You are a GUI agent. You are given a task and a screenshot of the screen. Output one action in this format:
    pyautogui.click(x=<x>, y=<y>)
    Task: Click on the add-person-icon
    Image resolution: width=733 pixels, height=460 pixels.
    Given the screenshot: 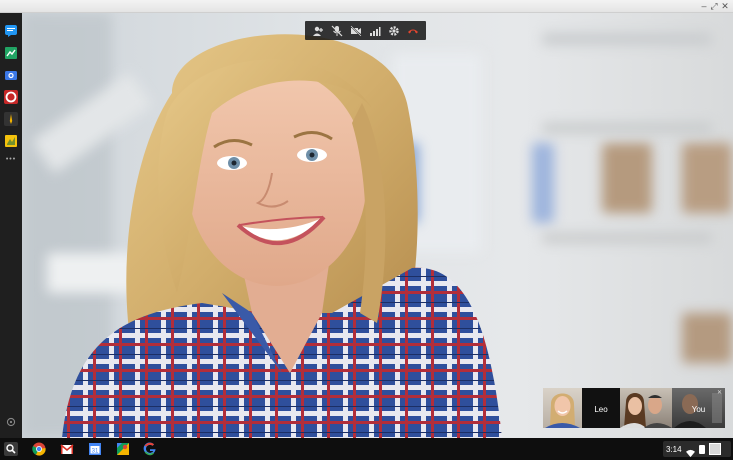 What is the action you would take?
    pyautogui.click(x=318, y=31)
    